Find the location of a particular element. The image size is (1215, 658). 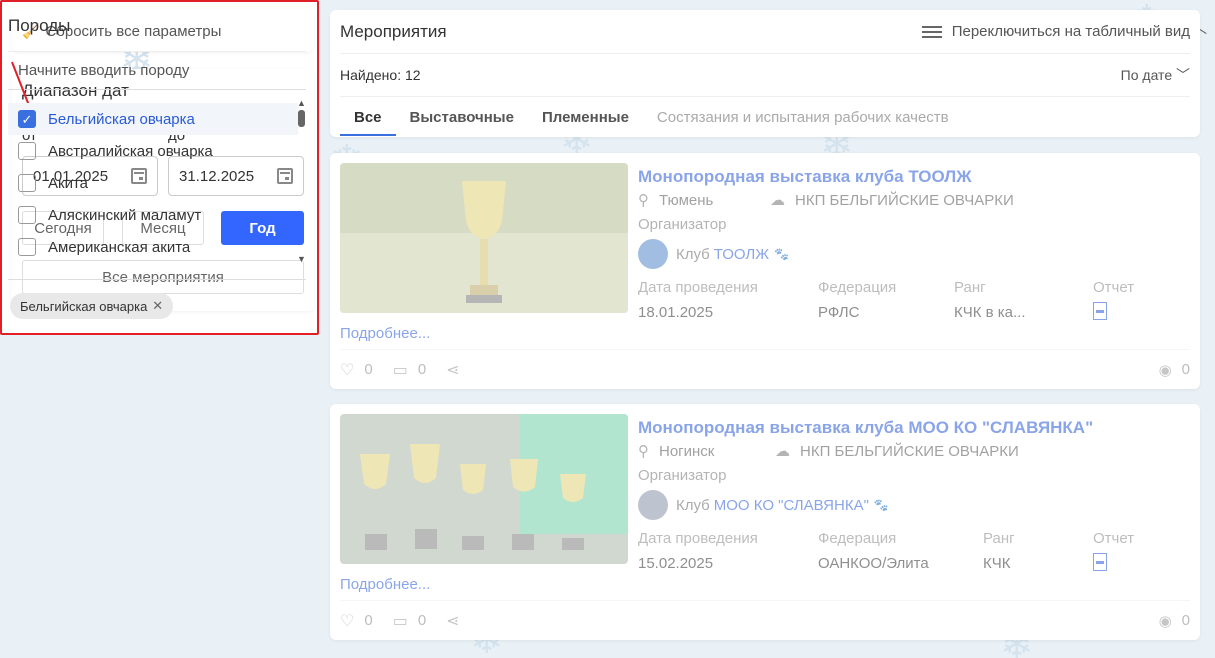

breed-label: Бельгийская овчарка is located at coordinates (121, 119).